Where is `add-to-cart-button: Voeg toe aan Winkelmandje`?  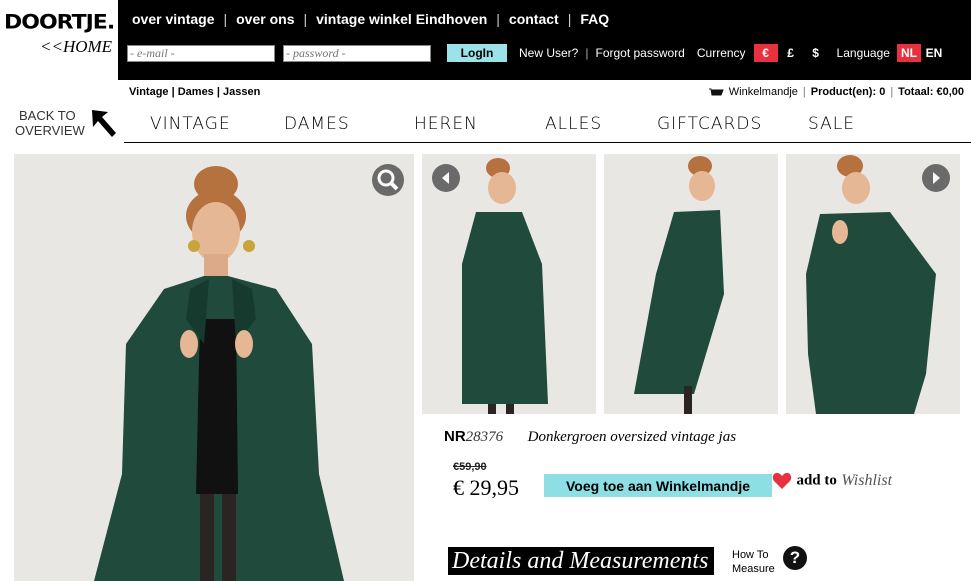 add-to-cart-button: Voeg toe aan Winkelmandje is located at coordinates (658, 485).